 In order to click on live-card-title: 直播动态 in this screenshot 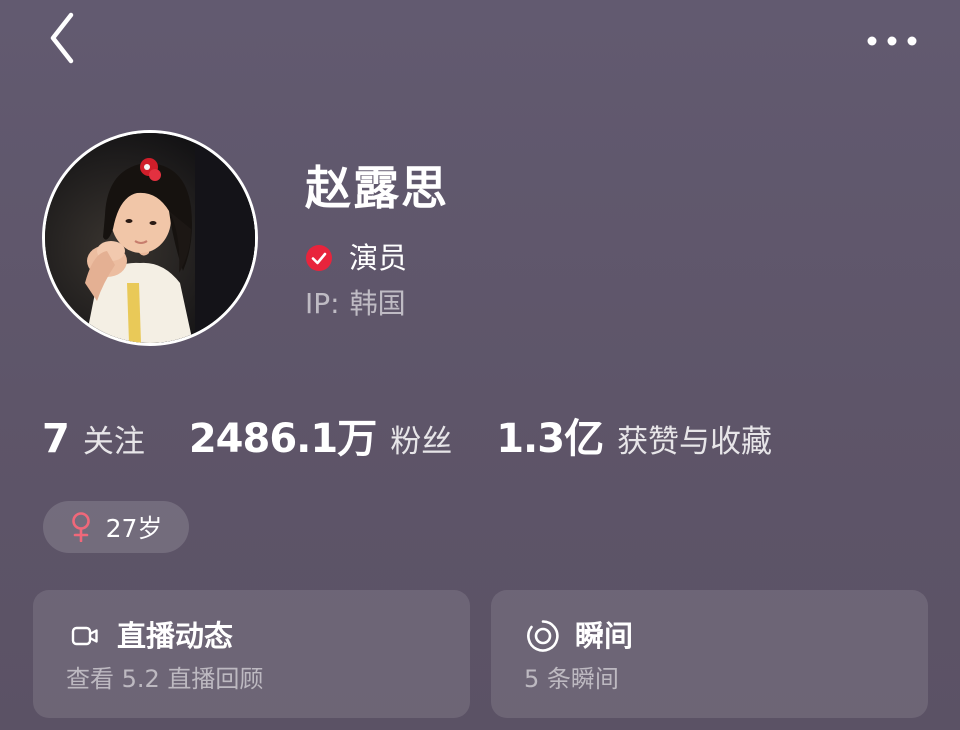, I will do `click(175, 636)`.